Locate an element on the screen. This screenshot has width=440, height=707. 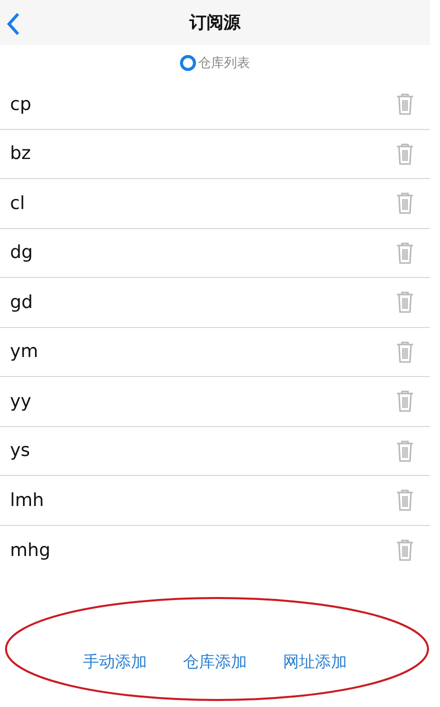
subscription-name: cp is located at coordinates (21, 104).